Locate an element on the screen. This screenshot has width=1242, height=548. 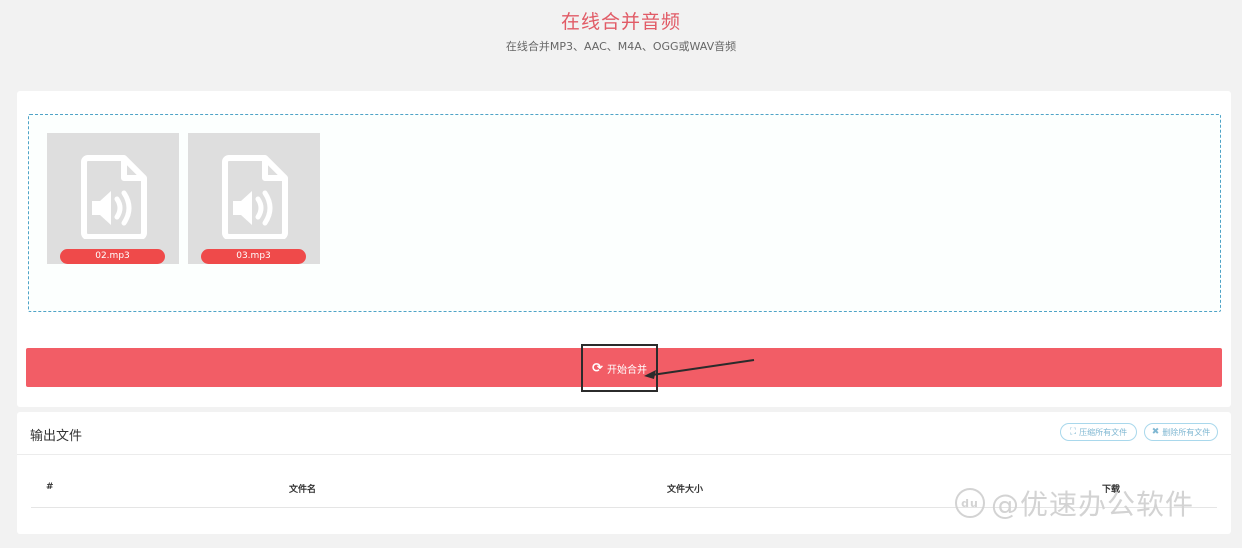
compress-all-label: 压缩所有文件 is located at coordinates (1103, 432).